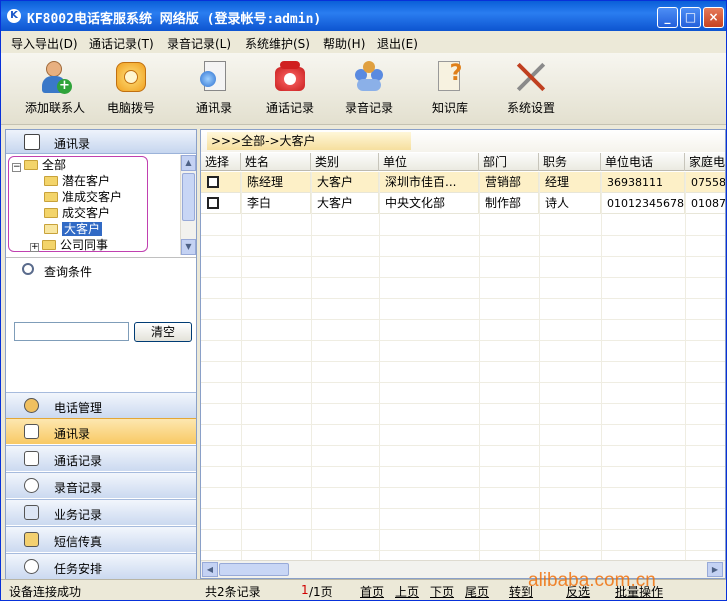 This screenshot has height=601, width=727. What do you see at coordinates (344, 43) in the screenshot?
I see `menu-help: 帮助(H)` at bounding box center [344, 43].